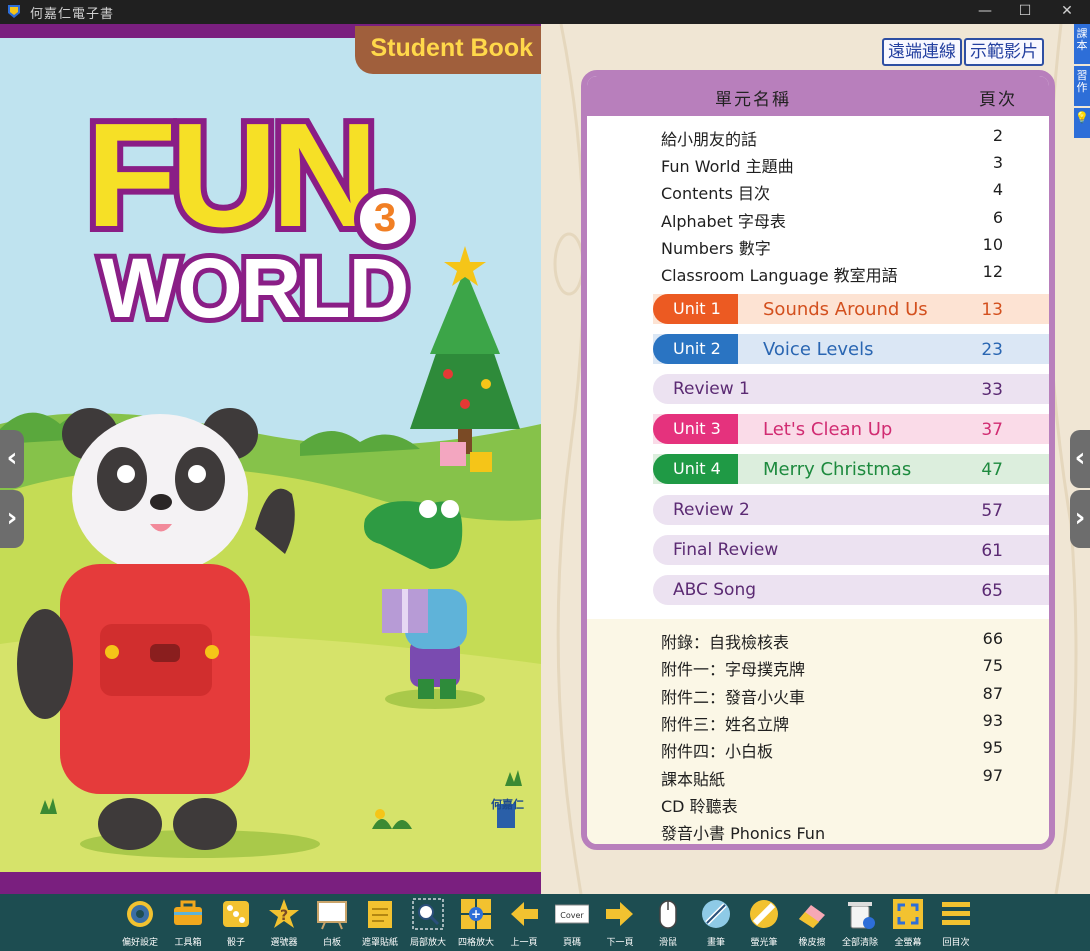  Describe the element at coordinates (764, 914) in the screenshot. I see `highlighter-icon` at that location.